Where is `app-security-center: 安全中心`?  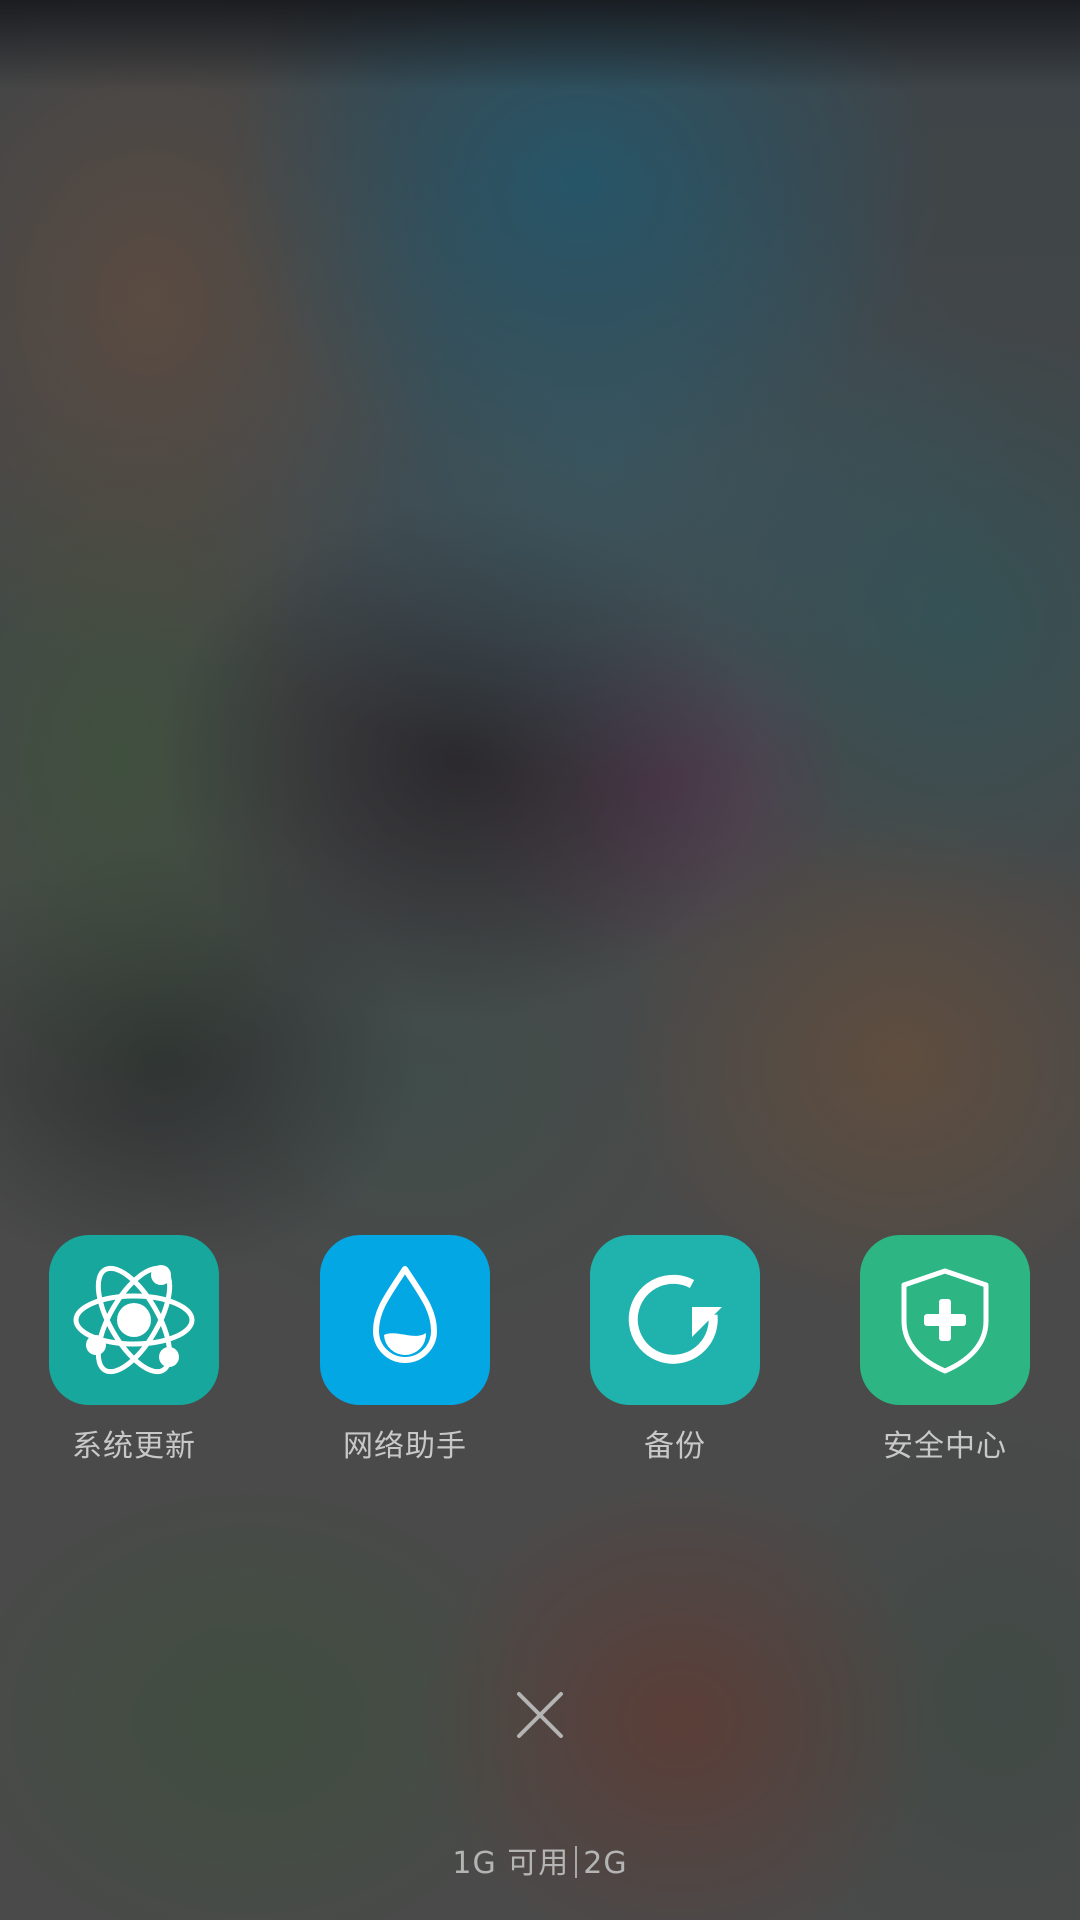
app-security-center: 安全中心 is located at coordinates (945, 1350).